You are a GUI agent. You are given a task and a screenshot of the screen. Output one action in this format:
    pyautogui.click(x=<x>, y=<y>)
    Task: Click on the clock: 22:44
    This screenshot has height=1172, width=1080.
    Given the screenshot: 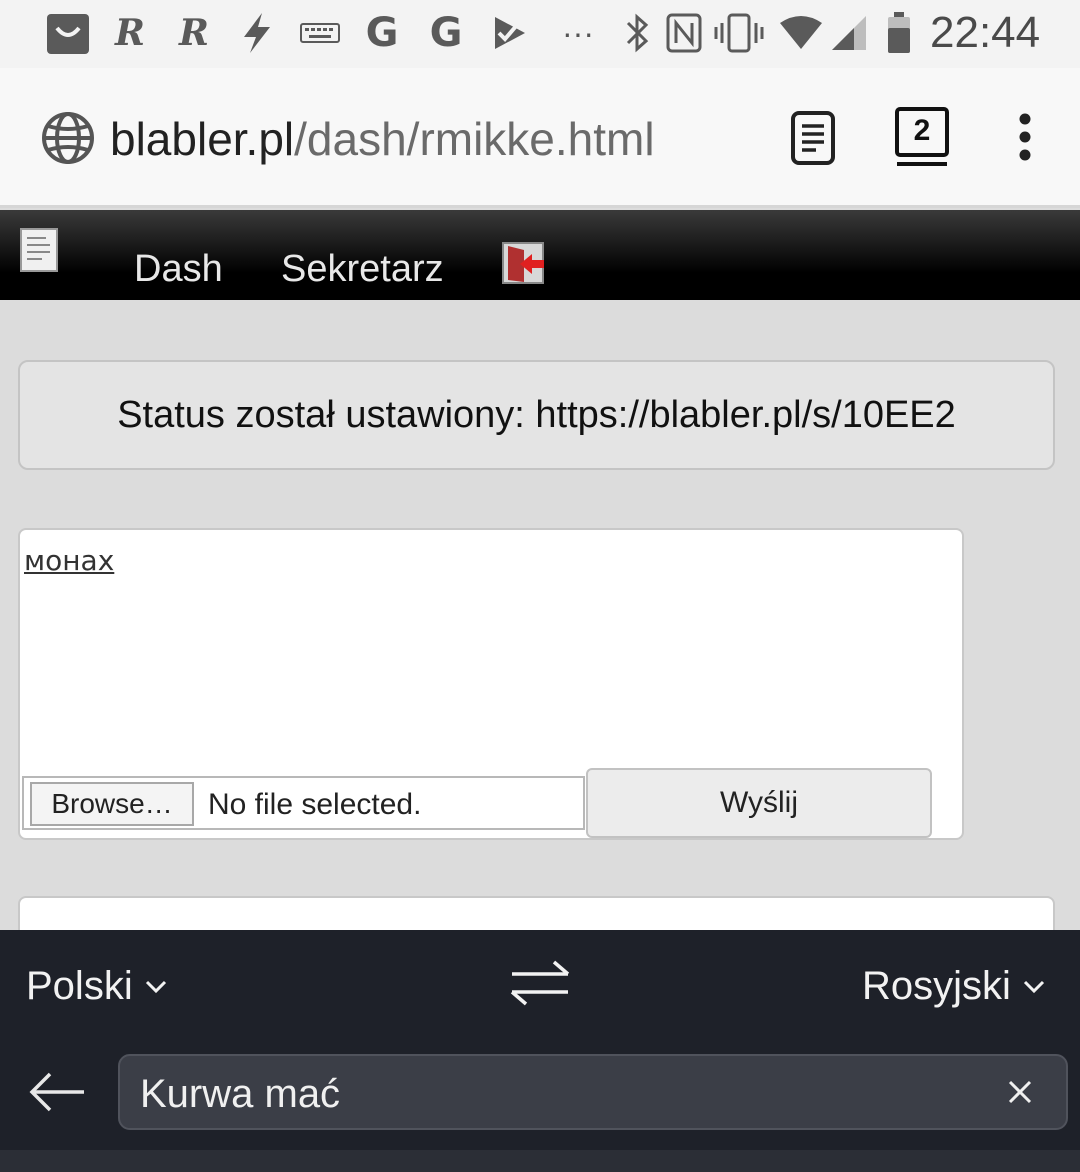 What is the action you would take?
    pyautogui.click(x=985, y=32)
    